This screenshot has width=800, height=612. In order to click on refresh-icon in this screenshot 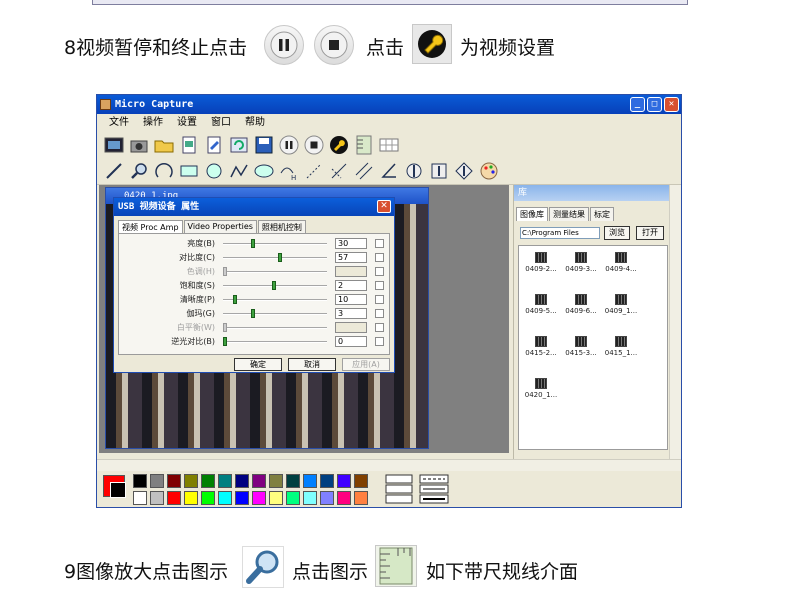, I will do `click(239, 145)`.